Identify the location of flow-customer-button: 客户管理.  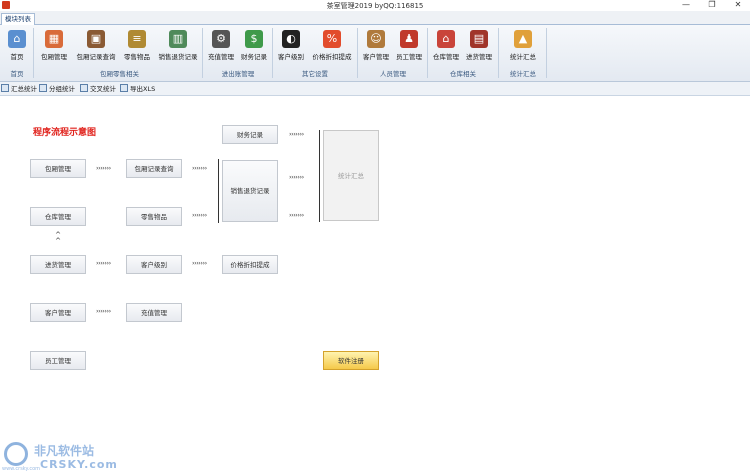
(58, 312).